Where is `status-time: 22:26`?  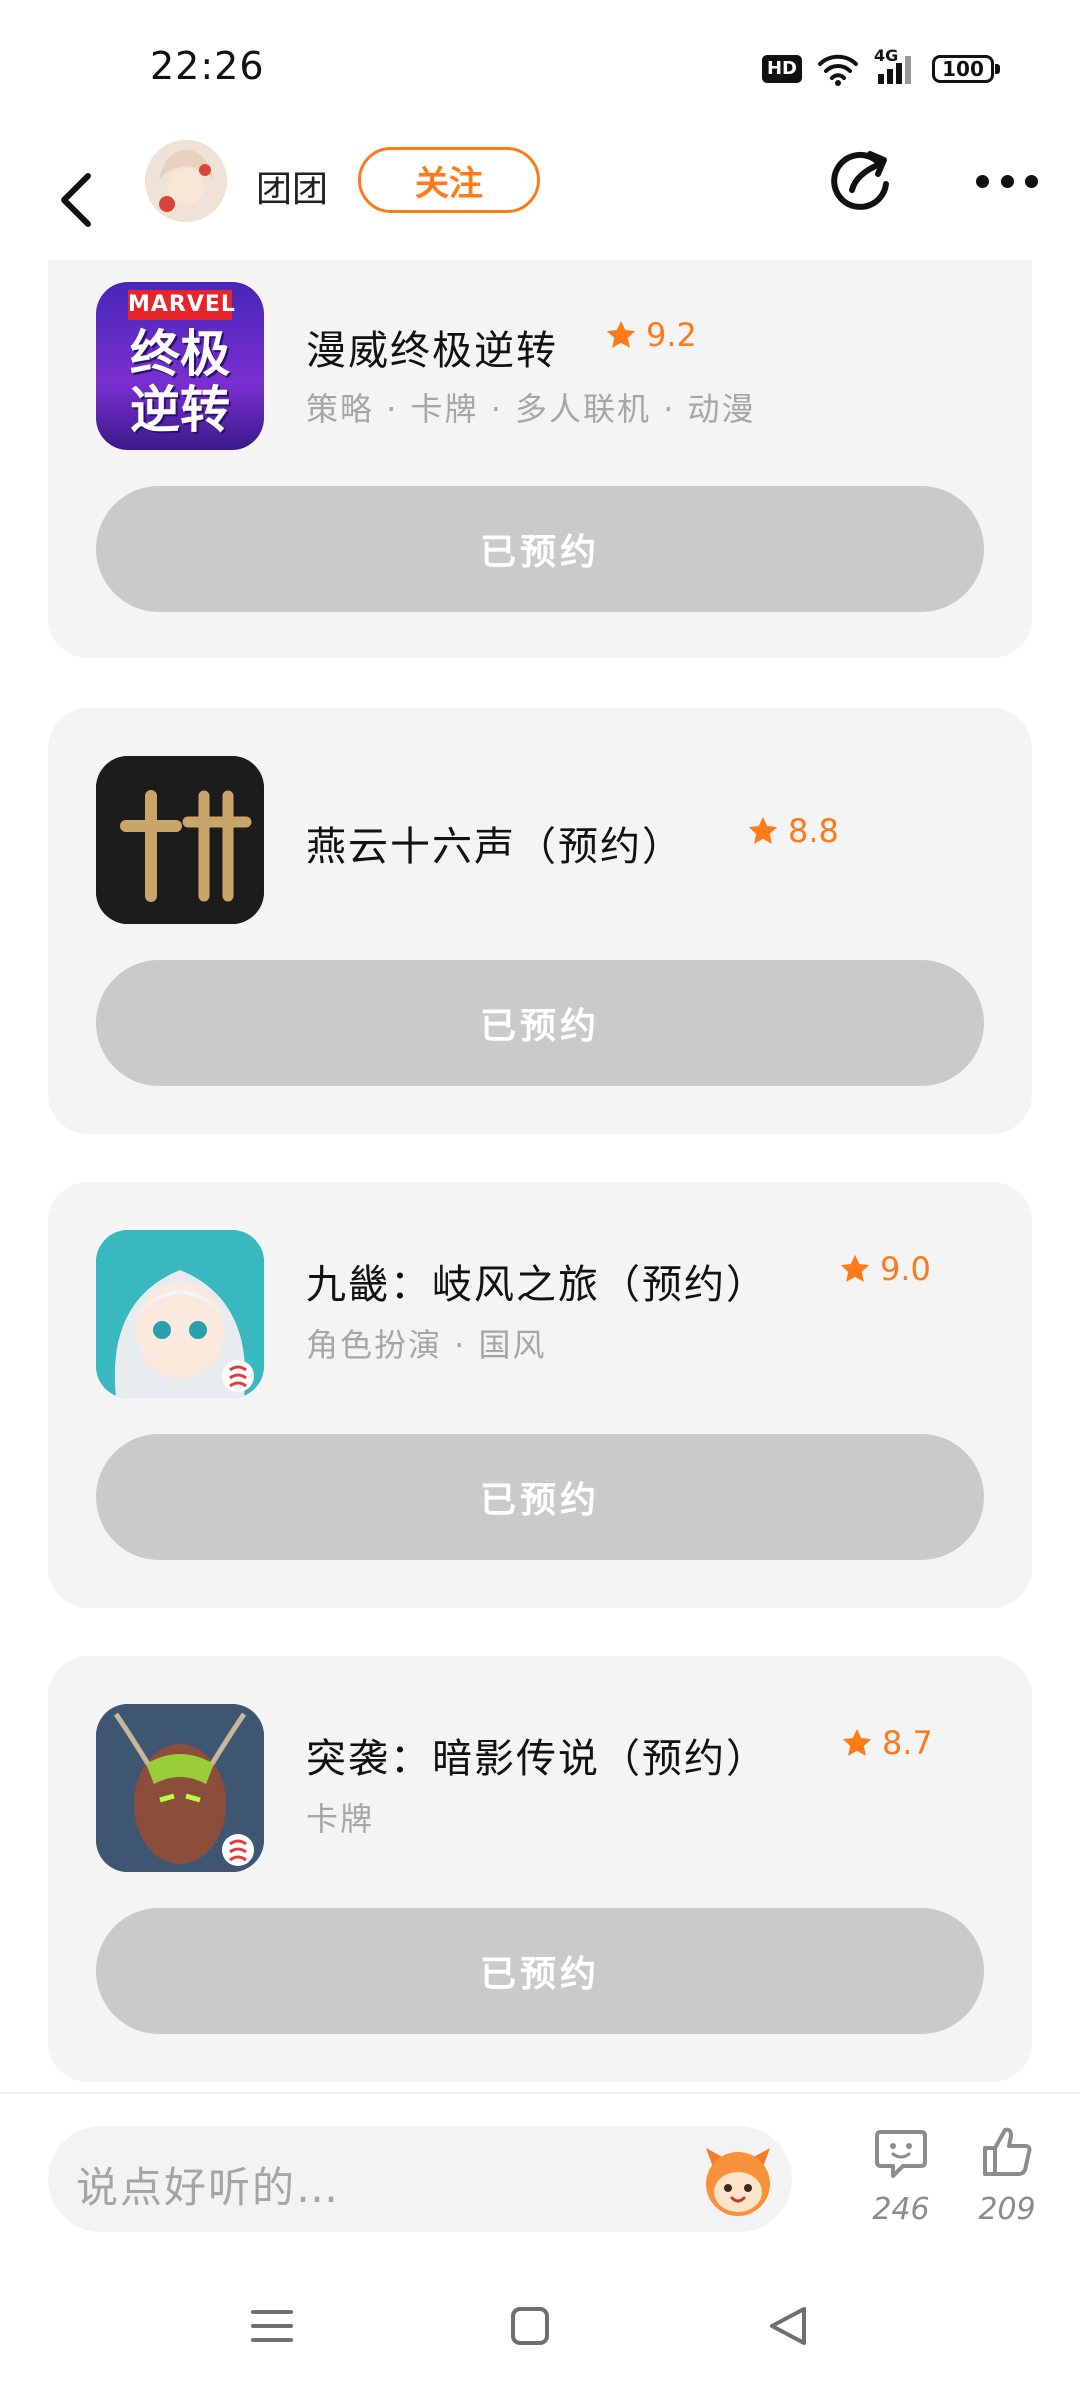
status-time: 22:26 is located at coordinates (207, 66).